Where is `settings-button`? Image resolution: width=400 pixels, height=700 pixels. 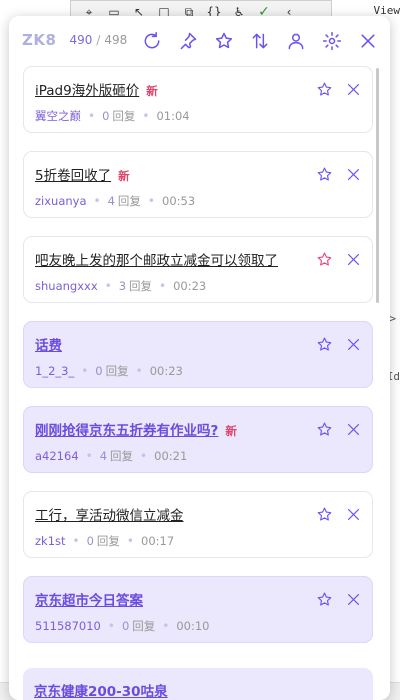
settings-button is located at coordinates (332, 41).